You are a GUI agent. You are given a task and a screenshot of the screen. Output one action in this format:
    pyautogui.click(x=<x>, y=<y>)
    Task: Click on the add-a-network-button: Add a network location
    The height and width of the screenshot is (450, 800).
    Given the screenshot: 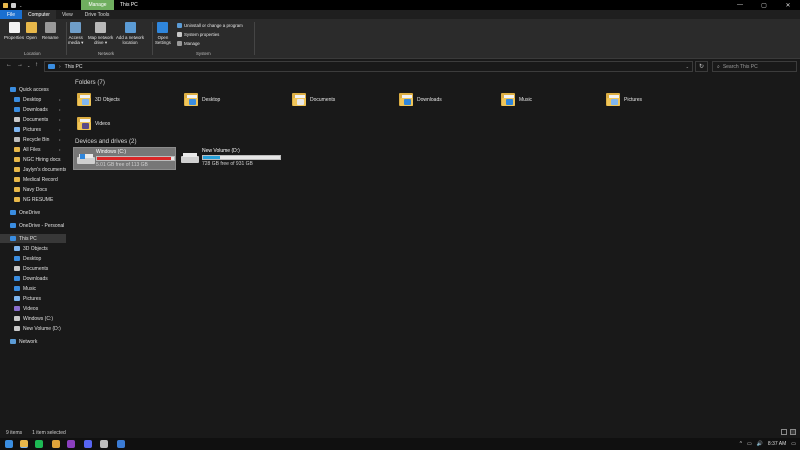 What is the action you would take?
    pyautogui.click(x=130, y=33)
    